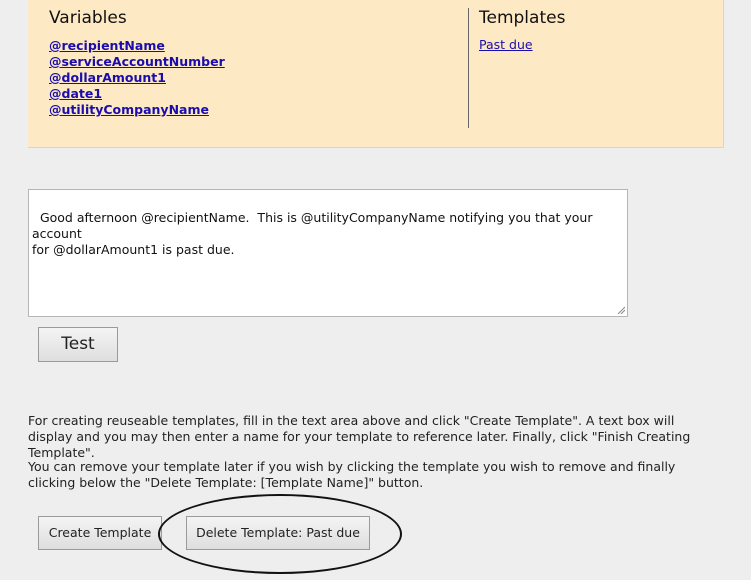 This screenshot has width=751, height=580. Describe the element at coordinates (621, 310) in the screenshot. I see `resize-handle-icon` at that location.